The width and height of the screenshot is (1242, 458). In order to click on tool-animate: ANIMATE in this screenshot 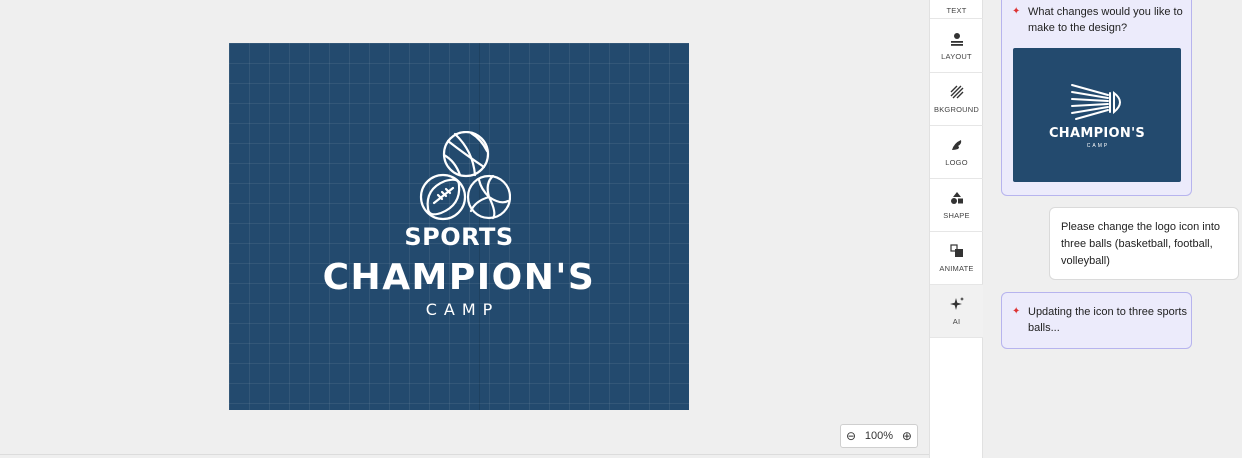, I will do `click(956, 258)`.